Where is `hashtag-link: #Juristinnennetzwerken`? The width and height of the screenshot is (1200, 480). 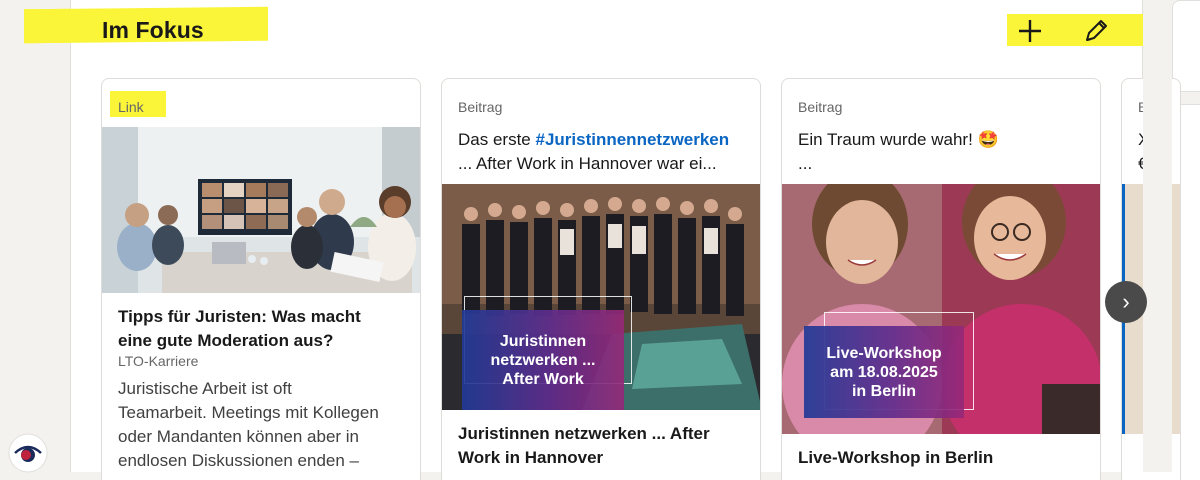 hashtag-link: #Juristinnennetzwerken is located at coordinates (632, 139).